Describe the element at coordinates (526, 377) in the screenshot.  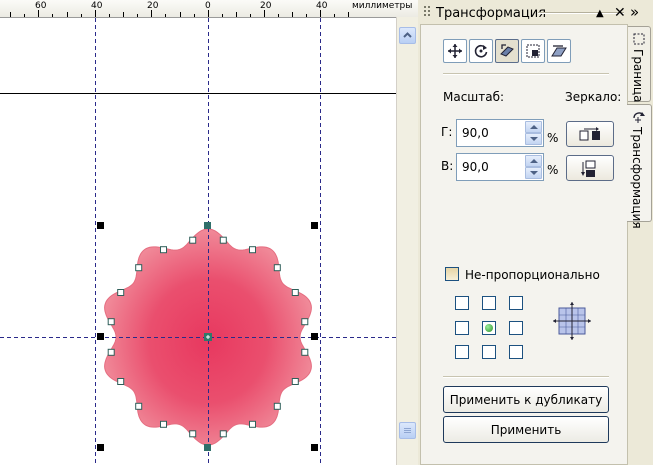
I see `actions-divider` at that location.